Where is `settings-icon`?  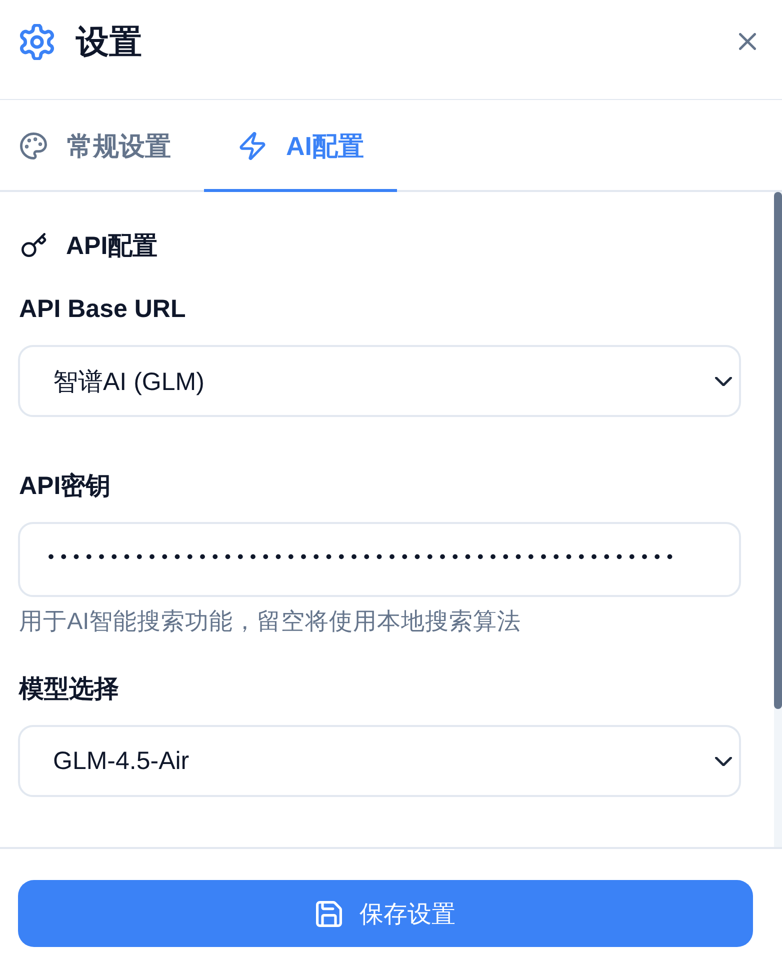
settings-icon is located at coordinates (37, 42).